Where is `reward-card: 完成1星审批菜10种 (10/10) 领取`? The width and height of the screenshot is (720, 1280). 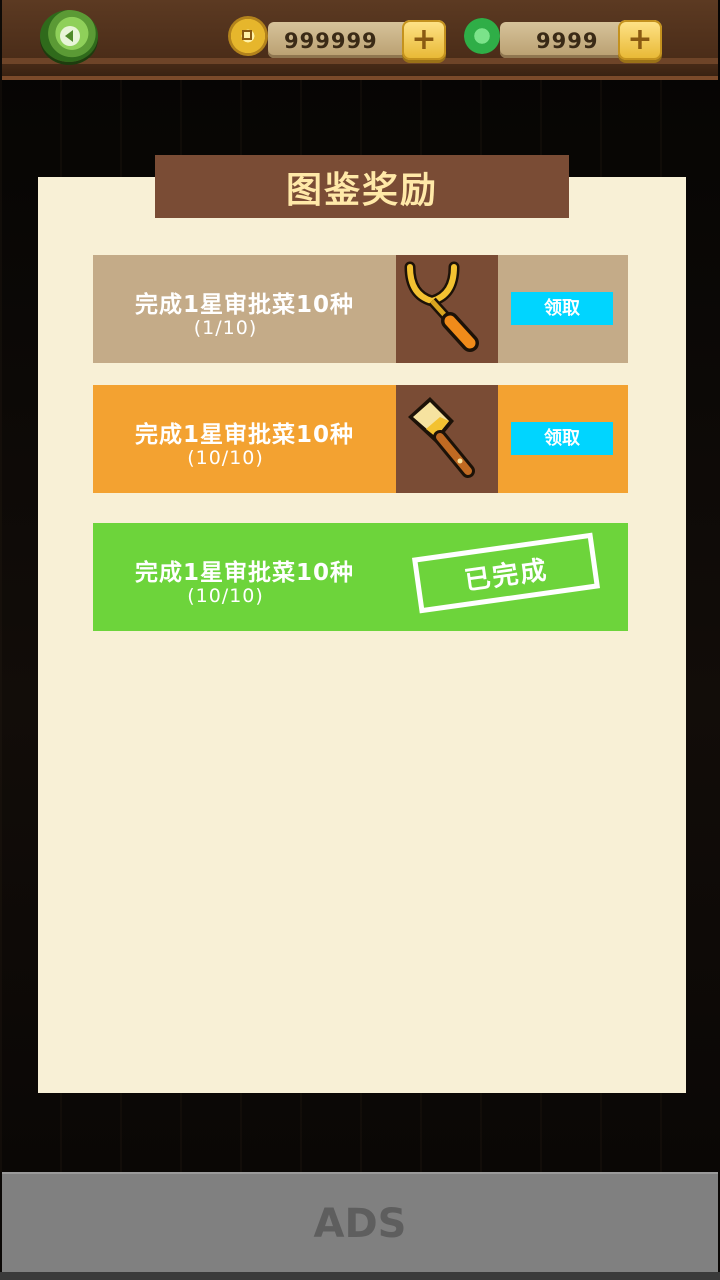
reward-card: 完成1星审批菜10种 (10/10) 领取 is located at coordinates (360, 439).